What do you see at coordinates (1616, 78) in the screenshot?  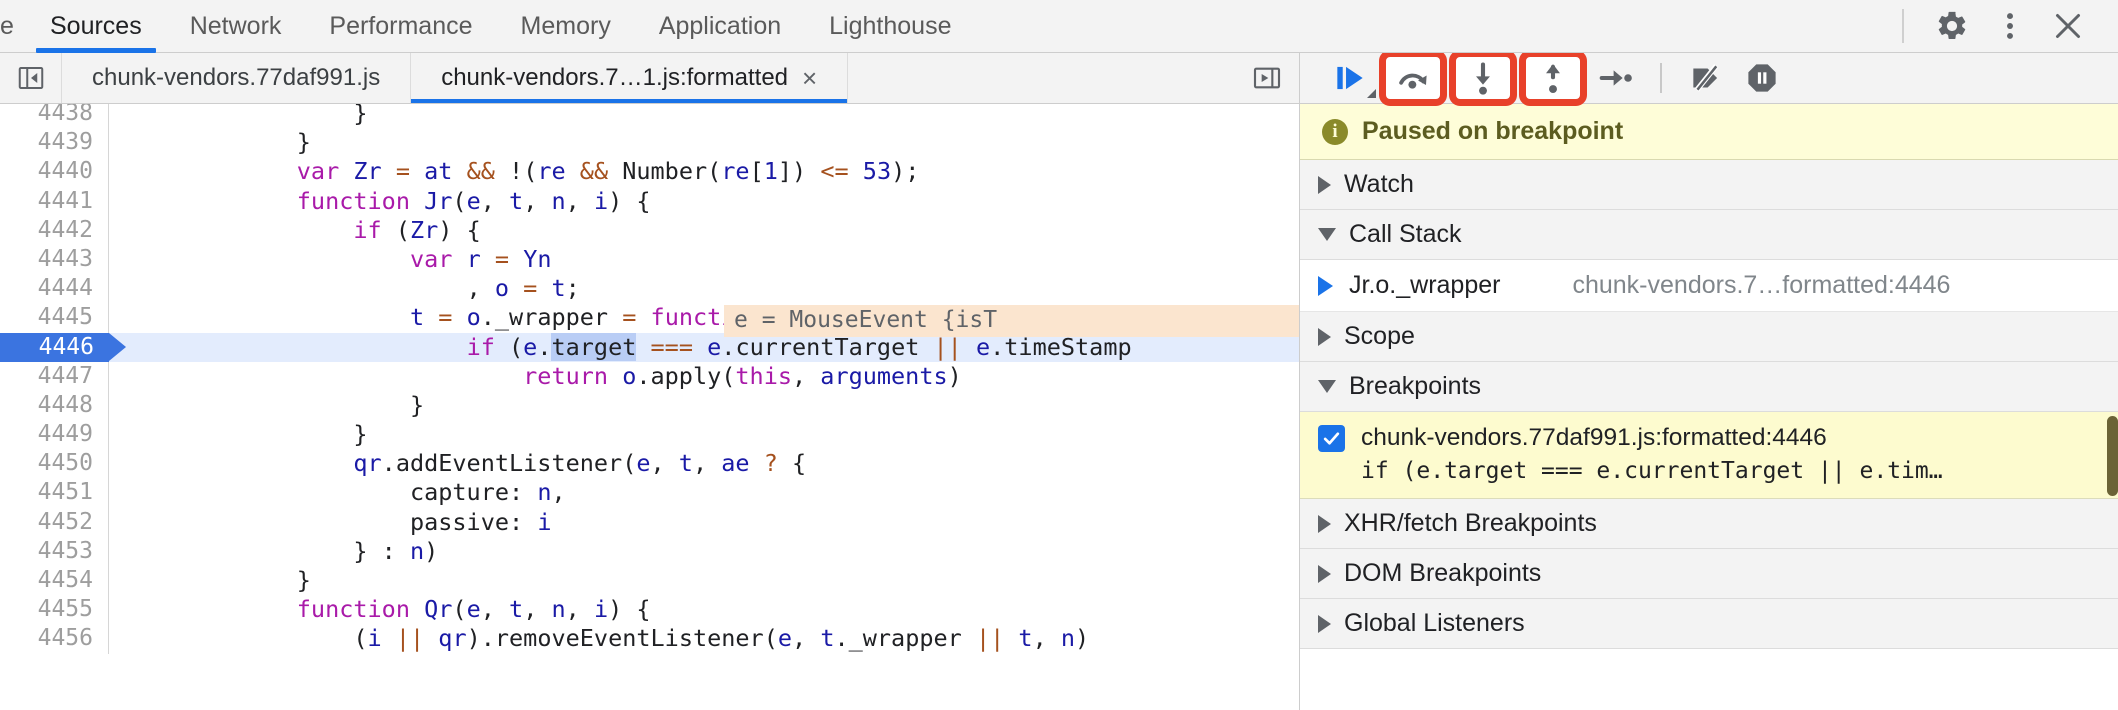 I see `step-button` at bounding box center [1616, 78].